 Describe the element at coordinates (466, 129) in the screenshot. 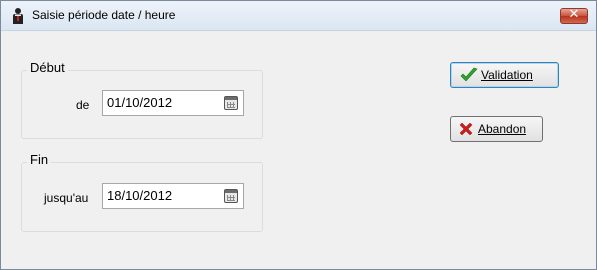

I see `cross-icon` at that location.